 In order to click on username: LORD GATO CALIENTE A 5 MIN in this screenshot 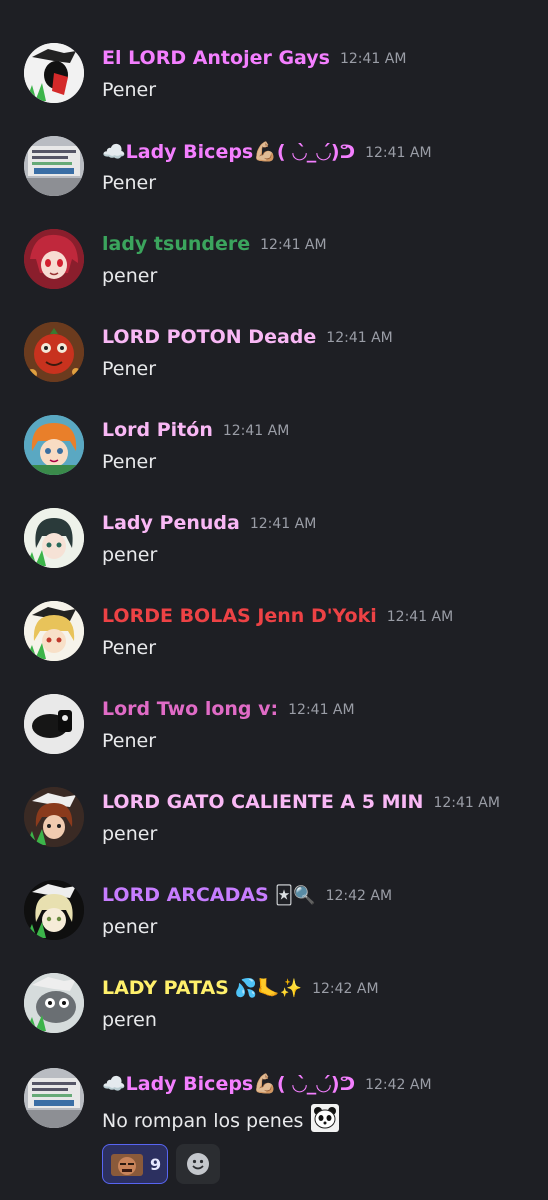, I will do `click(262, 802)`.